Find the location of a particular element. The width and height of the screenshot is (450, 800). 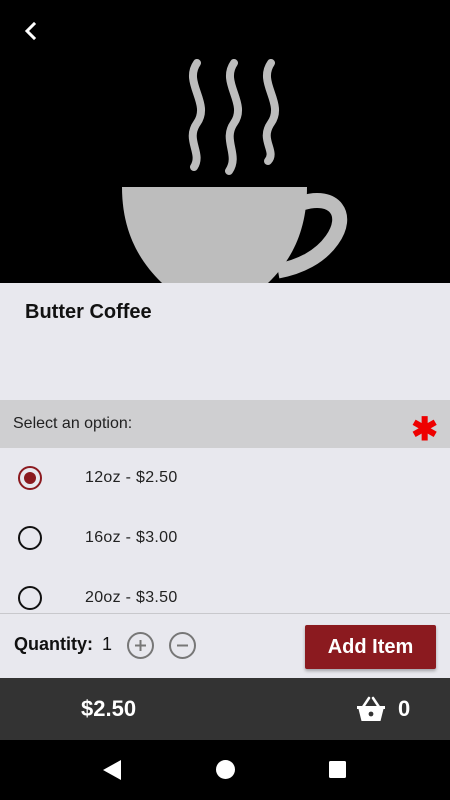

basket-icon is located at coordinates (371, 708).